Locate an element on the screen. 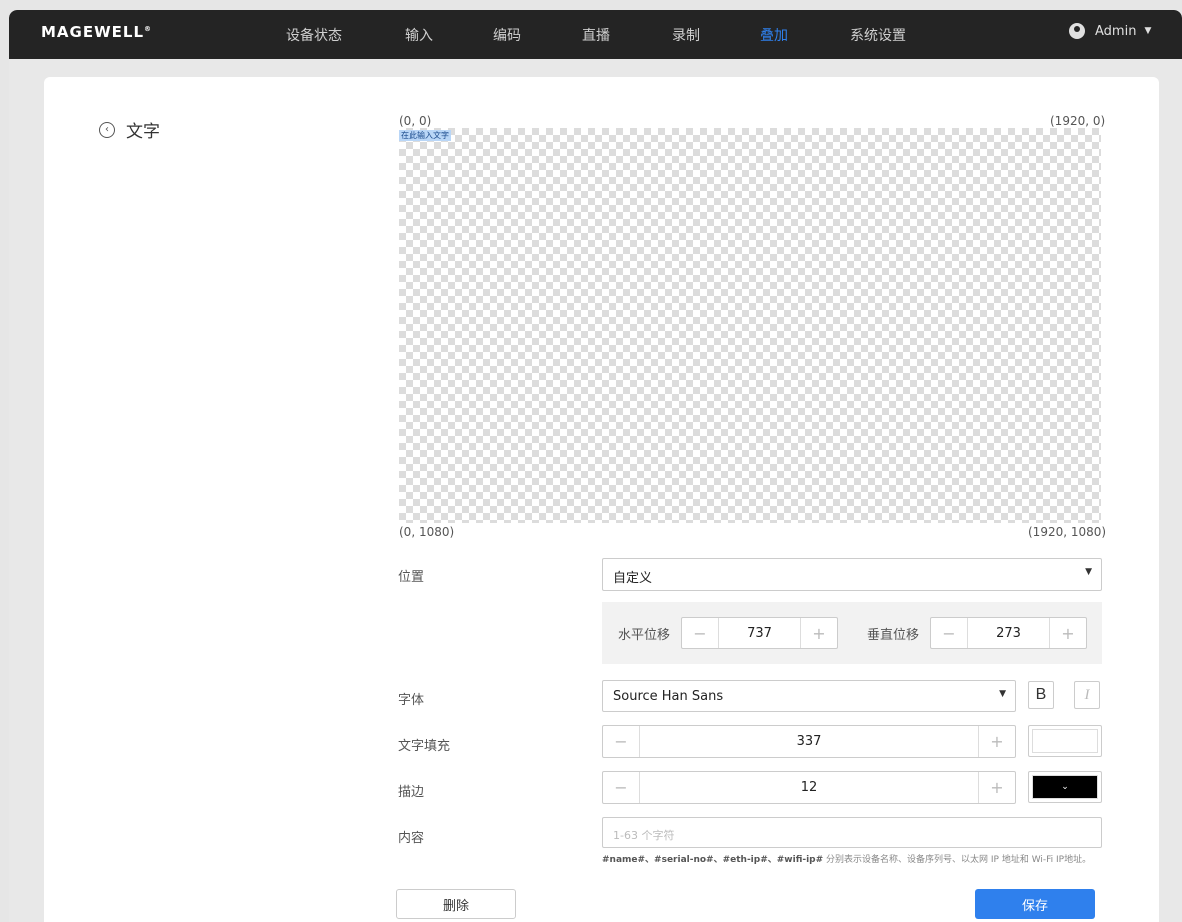  h-offset-value: 737 is located at coordinates (759, 633).